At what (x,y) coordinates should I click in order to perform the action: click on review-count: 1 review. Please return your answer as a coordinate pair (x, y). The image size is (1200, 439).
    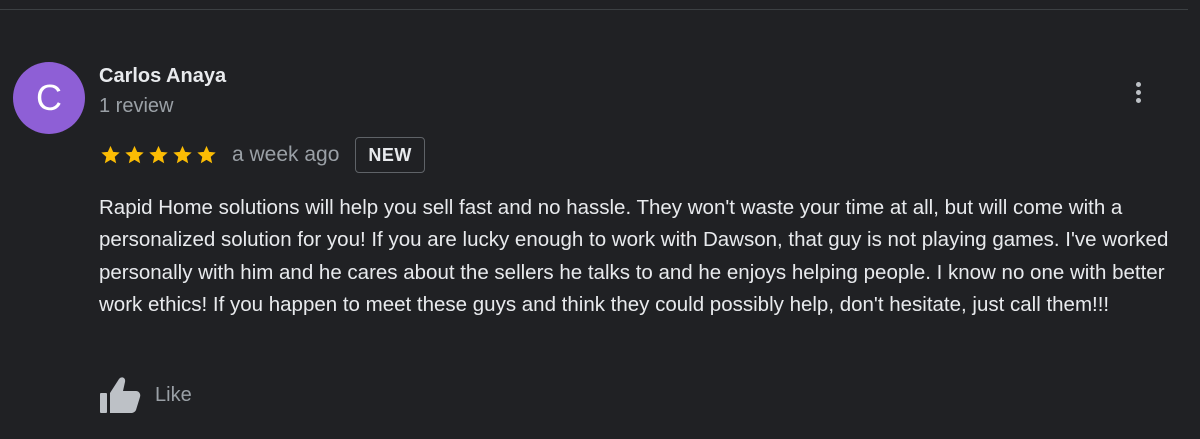
    Looking at the image, I should click on (136, 106).